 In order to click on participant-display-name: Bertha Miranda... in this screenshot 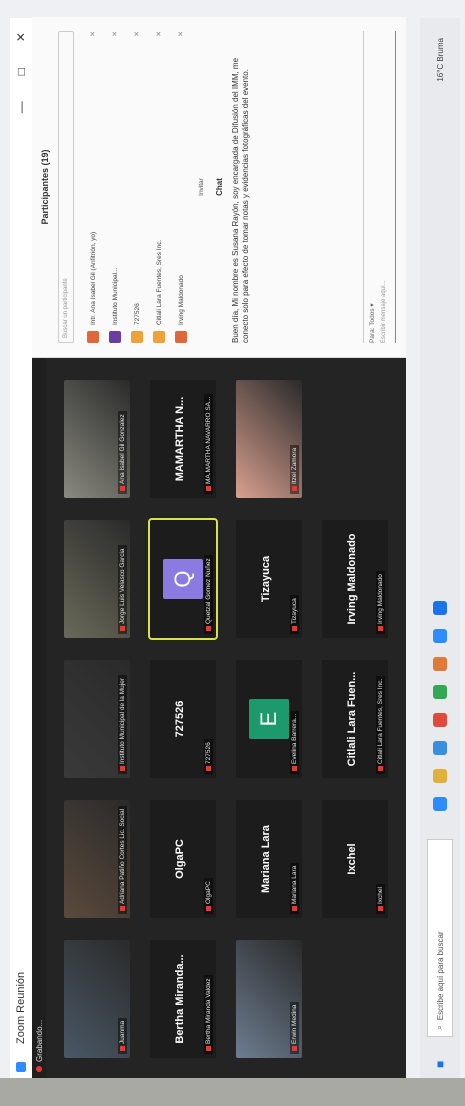, I will do `click(180, 999)`.